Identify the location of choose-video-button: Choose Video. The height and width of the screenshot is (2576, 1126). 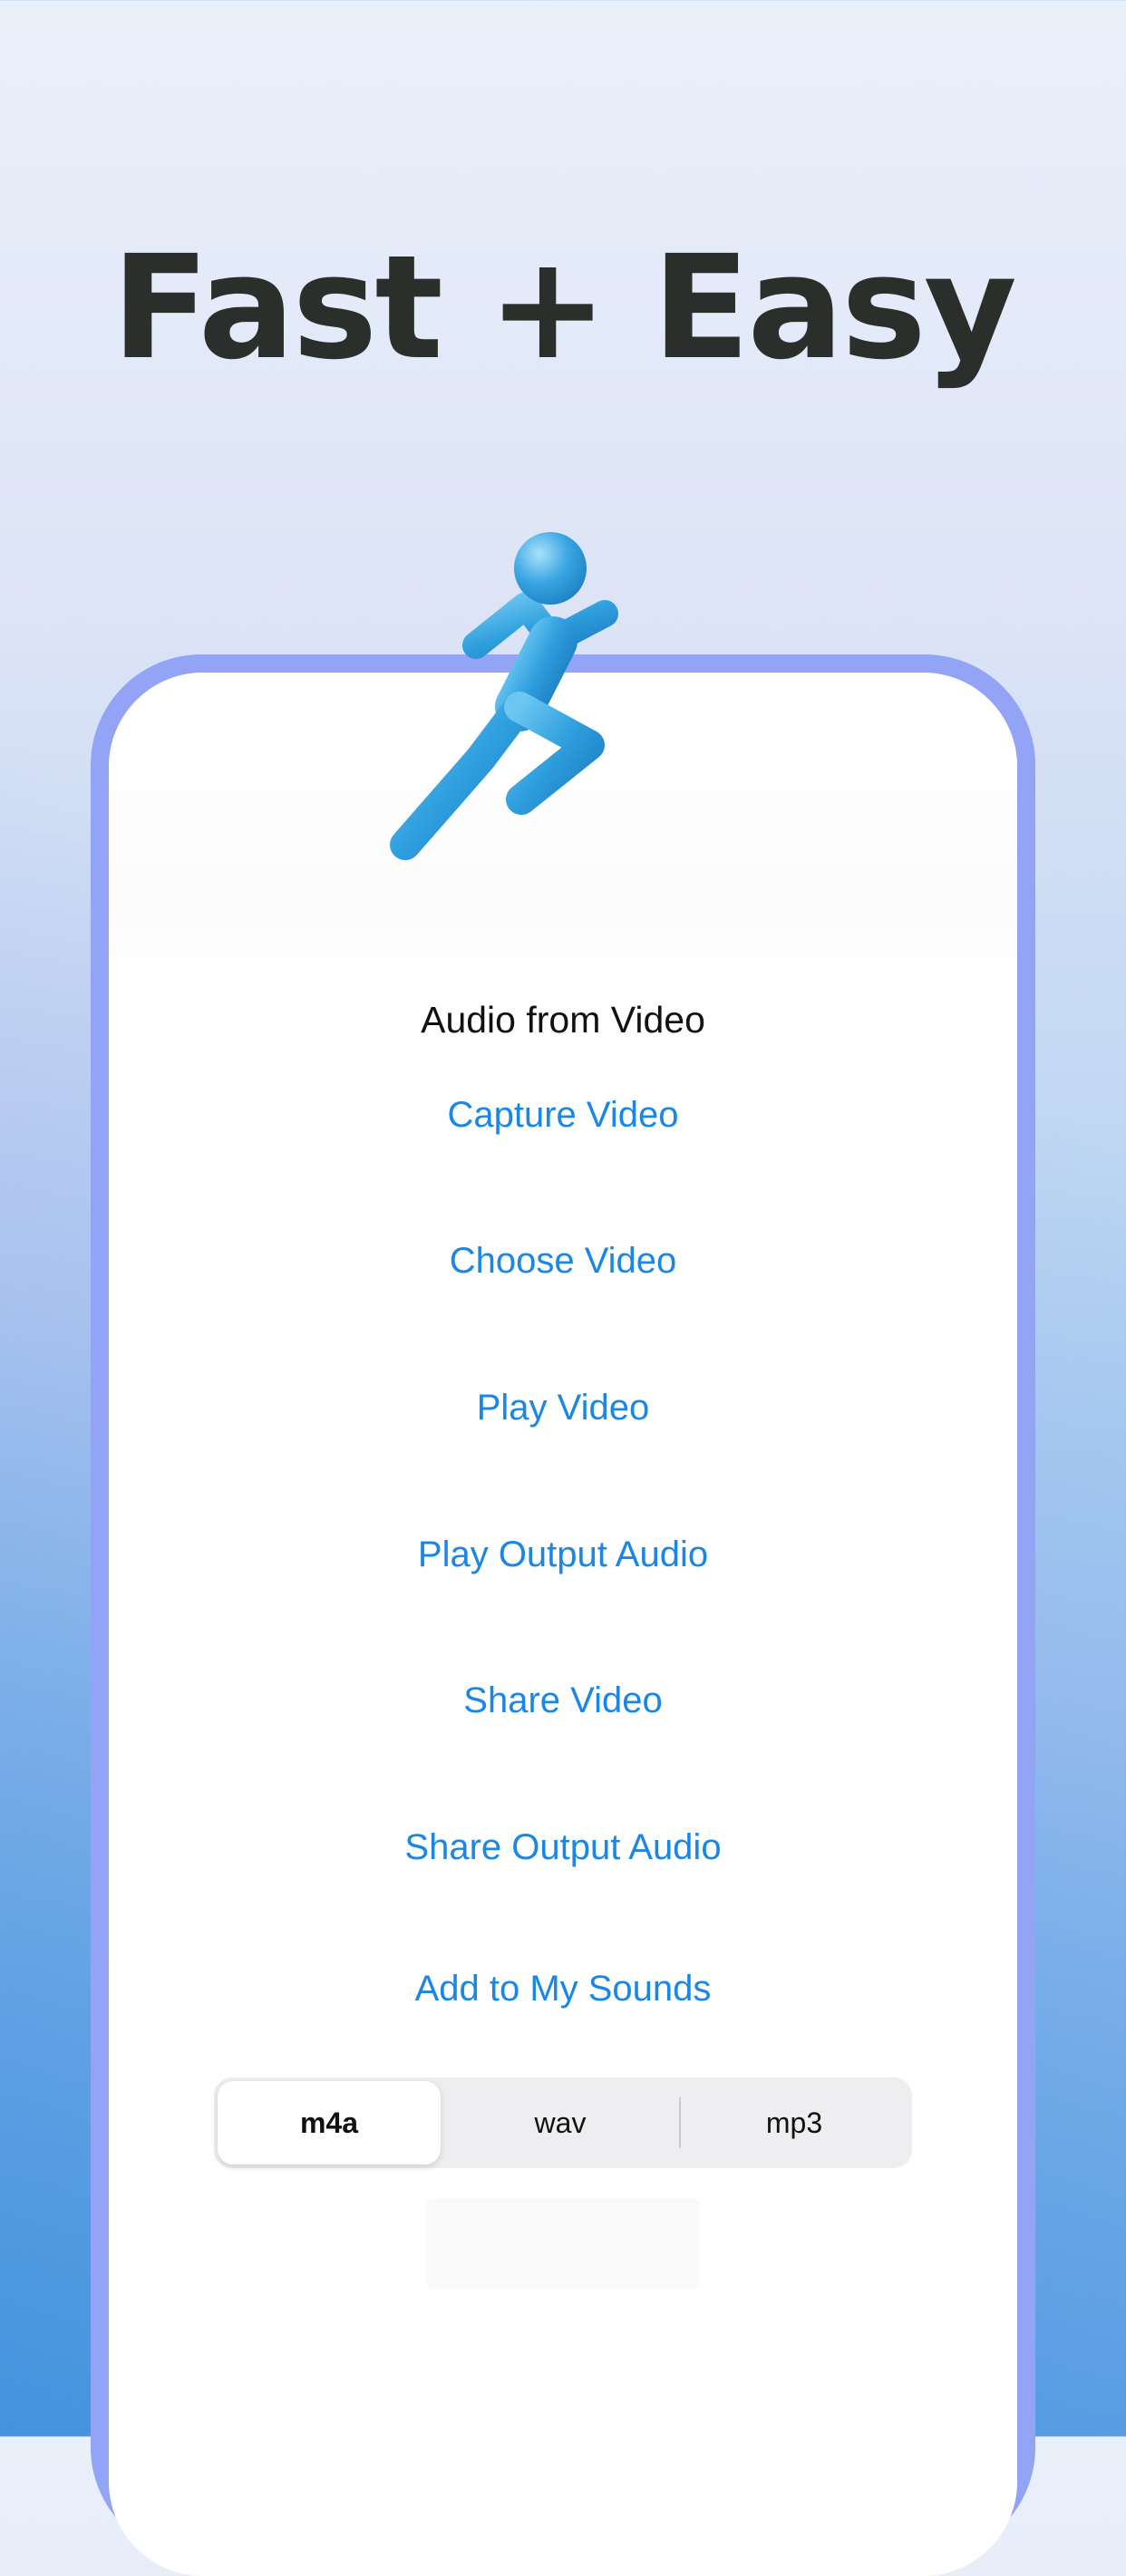
(563, 1260).